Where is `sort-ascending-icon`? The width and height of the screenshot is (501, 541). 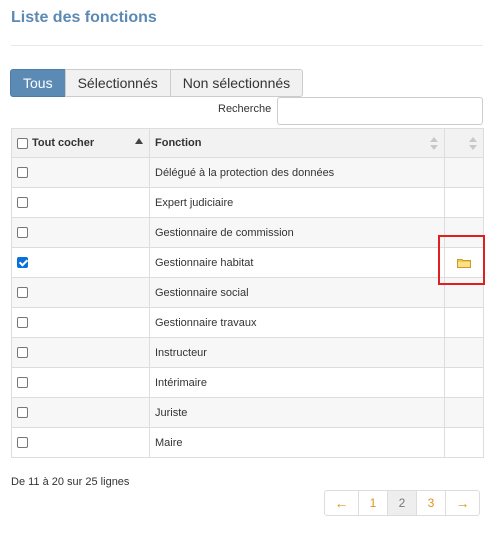
sort-ascending-icon is located at coordinates (139, 141).